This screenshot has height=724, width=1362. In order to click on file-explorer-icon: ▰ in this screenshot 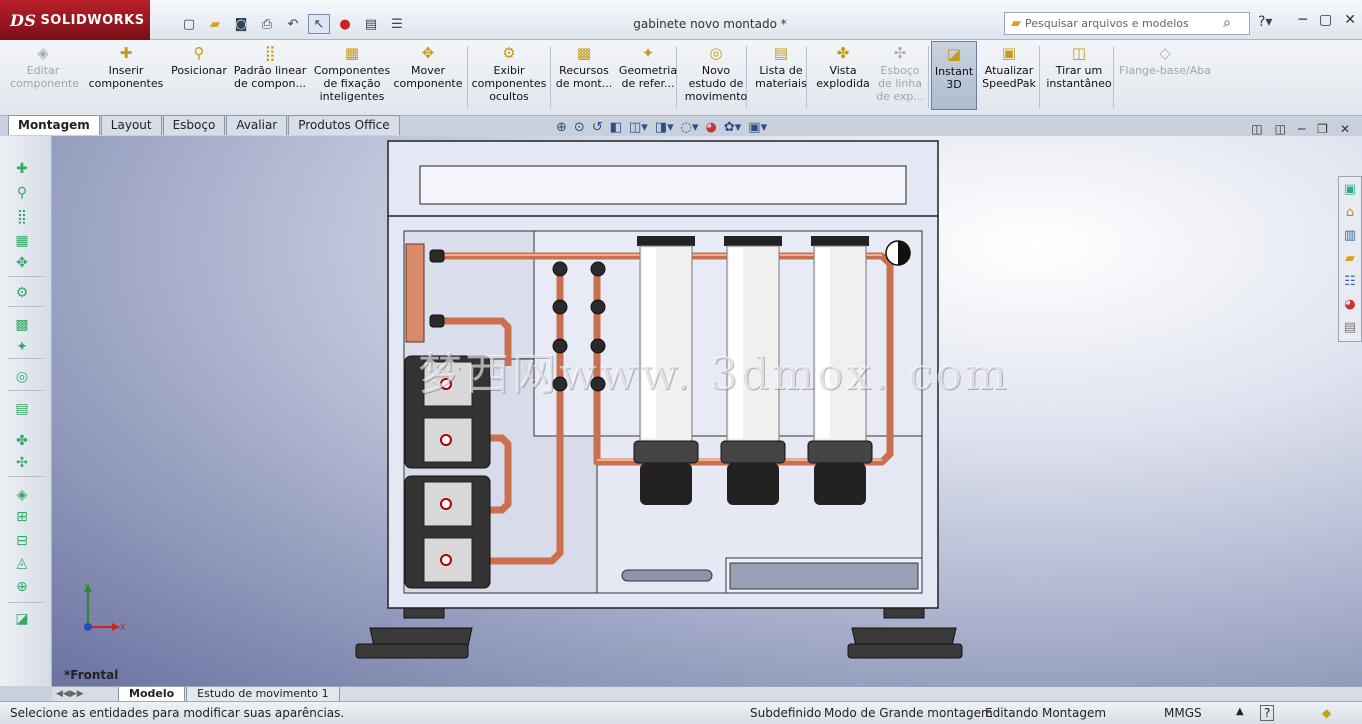, I will do `click(1350, 258)`.